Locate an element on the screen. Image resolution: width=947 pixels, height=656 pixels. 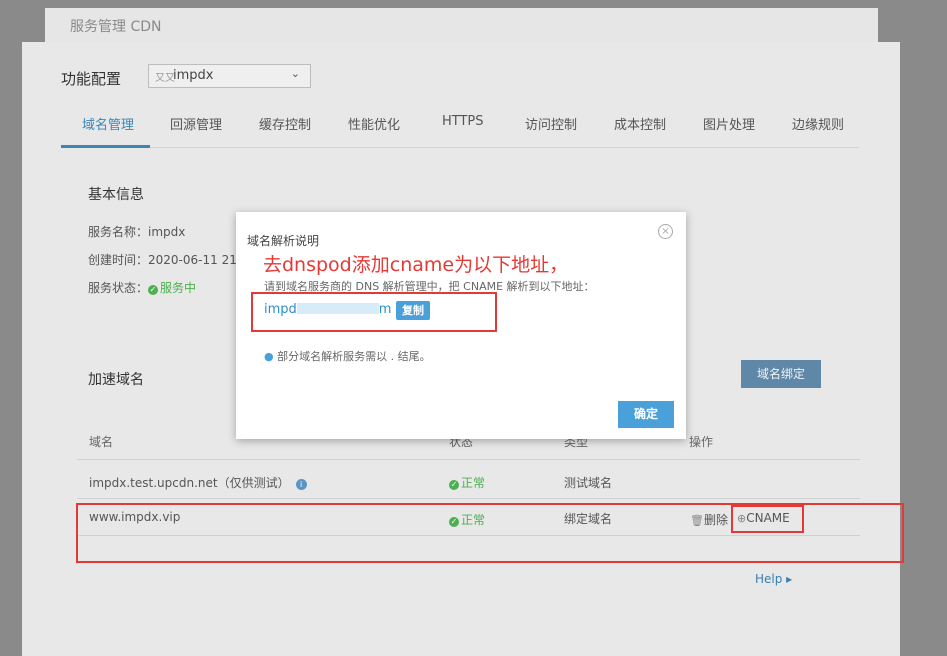
service-select-value: impdx is located at coordinates (193, 75).